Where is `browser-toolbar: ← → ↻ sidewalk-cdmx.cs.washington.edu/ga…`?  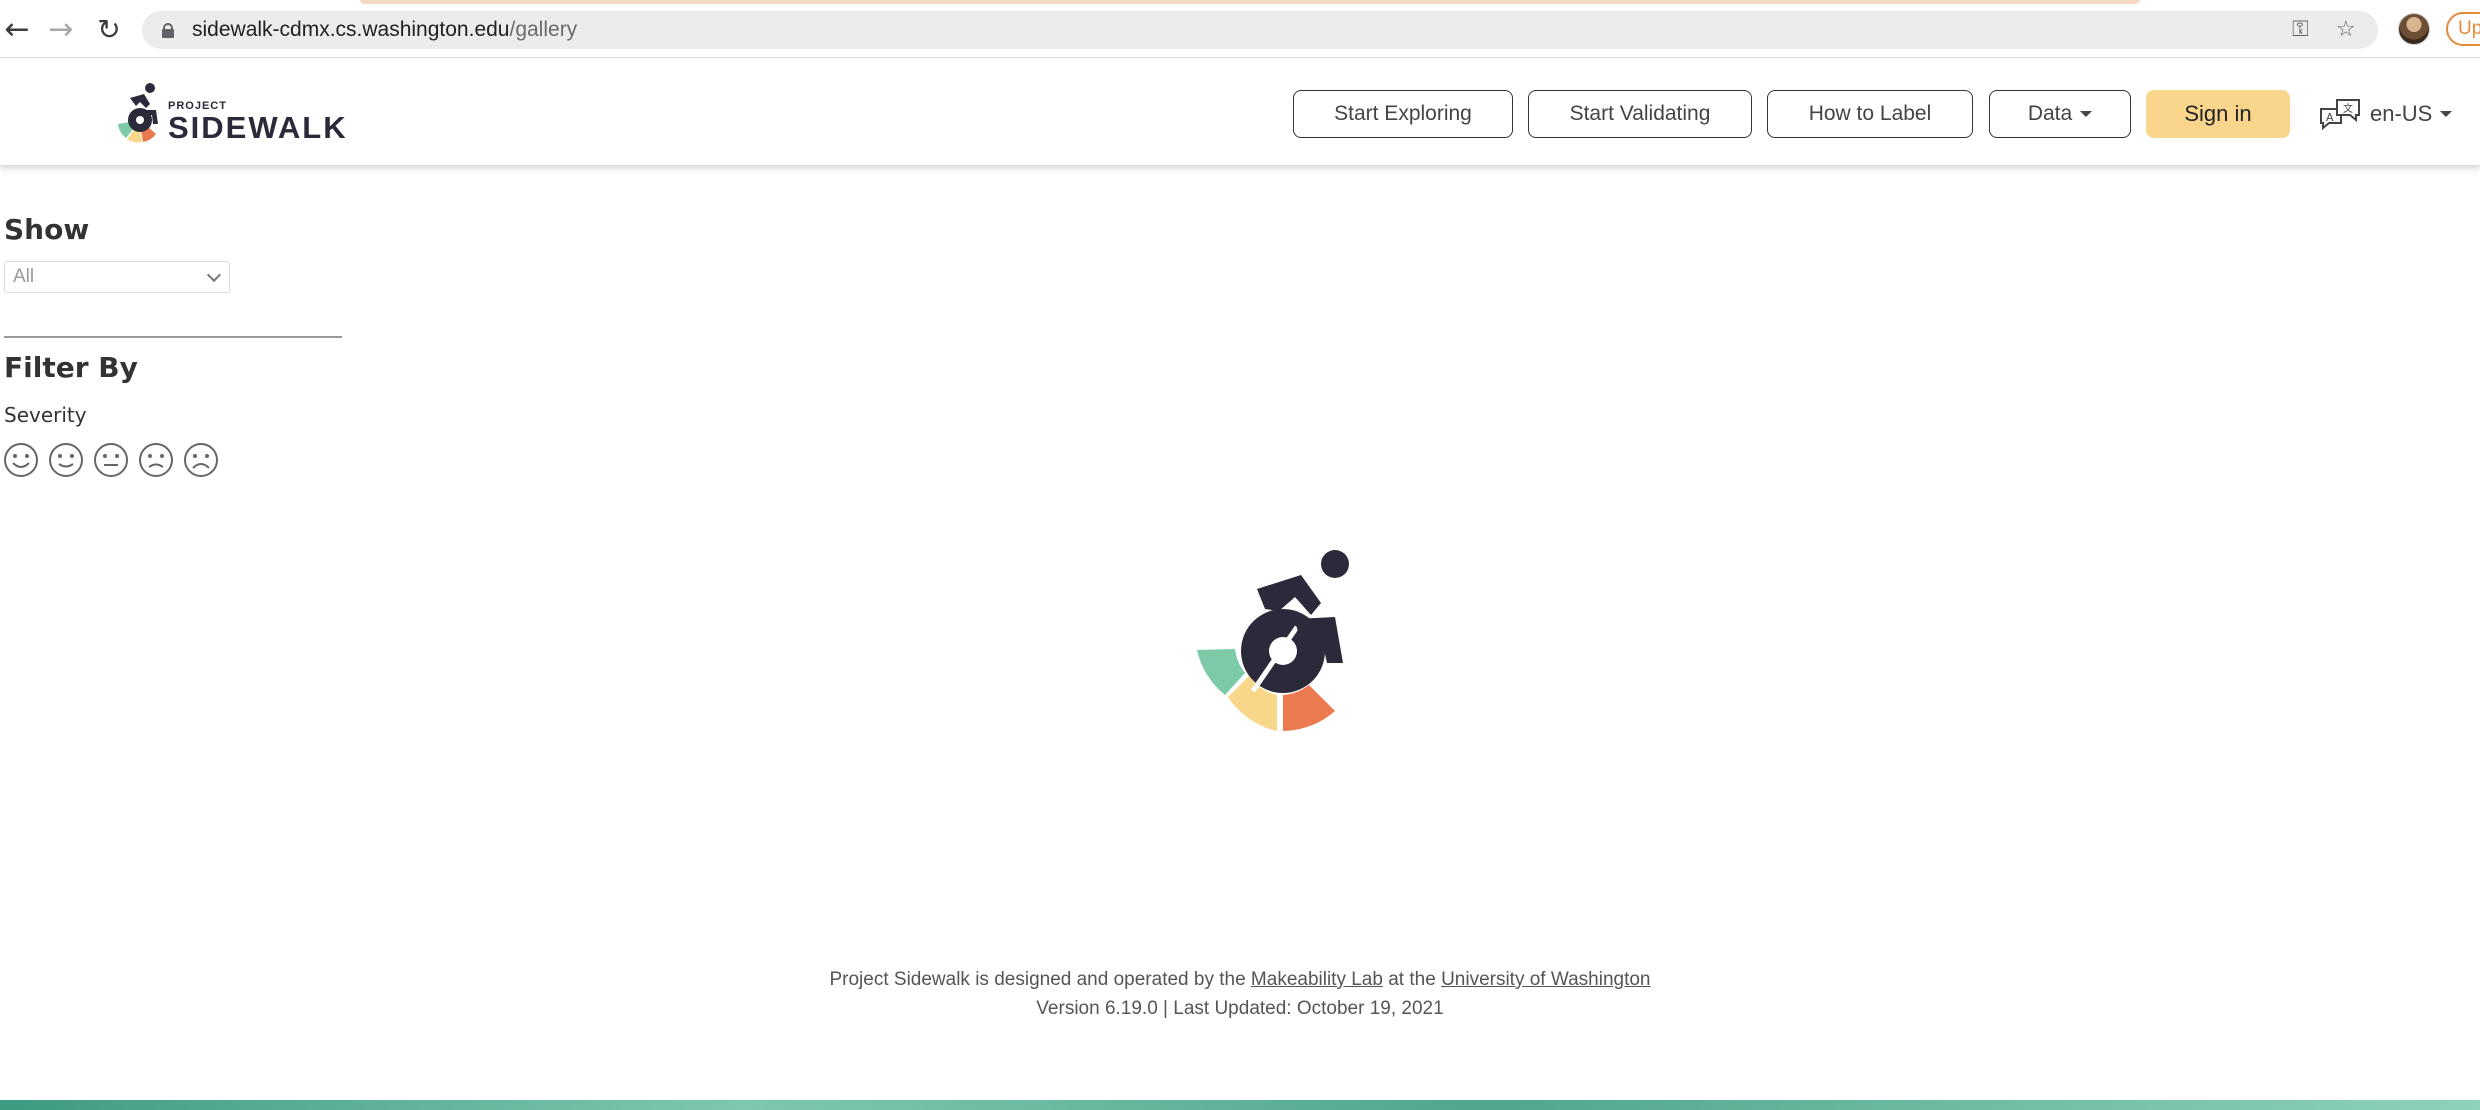 browser-toolbar: ← → ↻ sidewalk-cdmx.cs.washington.edu/ga… is located at coordinates (1240, 29).